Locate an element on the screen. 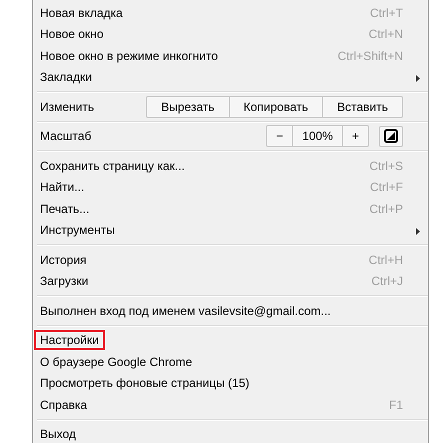 This screenshot has width=430, height=443. shortcut-label: Ctrl+F is located at coordinates (386, 187).